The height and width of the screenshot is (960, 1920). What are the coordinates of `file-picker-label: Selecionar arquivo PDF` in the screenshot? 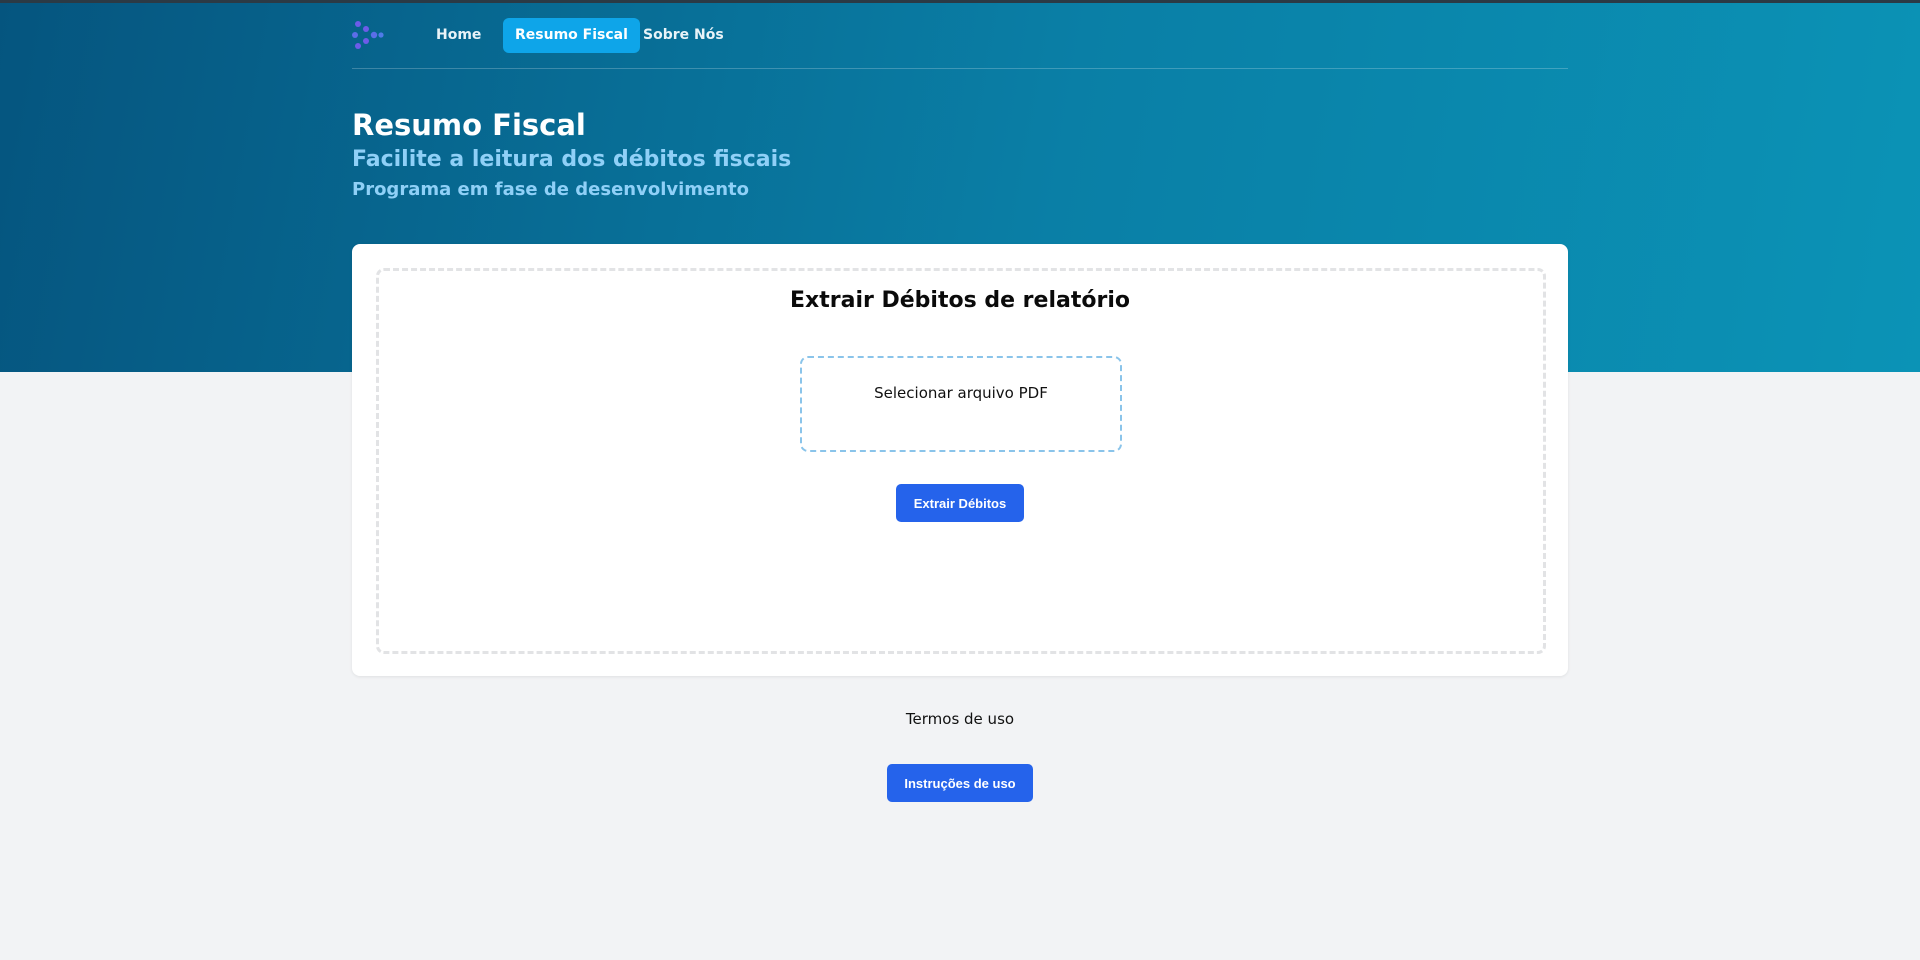 It's located at (961, 393).